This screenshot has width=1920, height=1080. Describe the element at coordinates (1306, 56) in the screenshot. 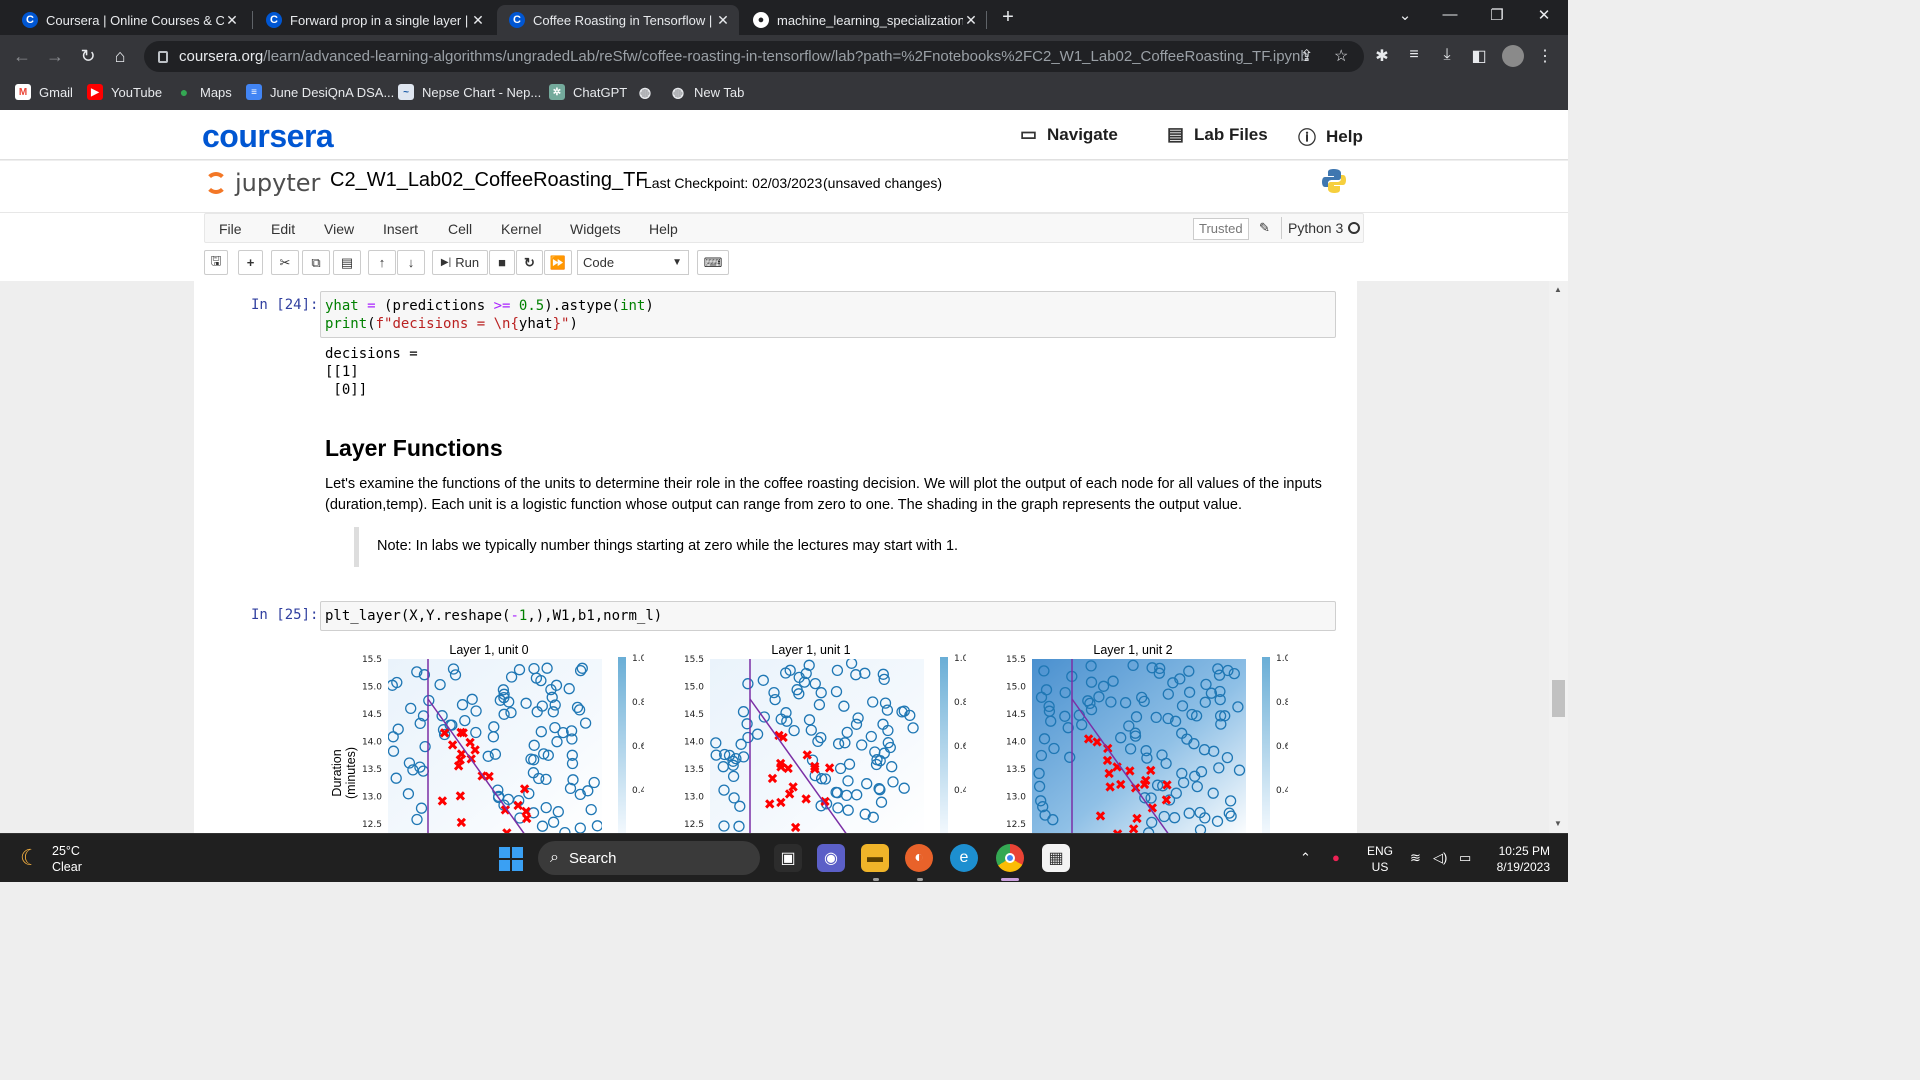

I see `share-icon: ⇪` at that location.